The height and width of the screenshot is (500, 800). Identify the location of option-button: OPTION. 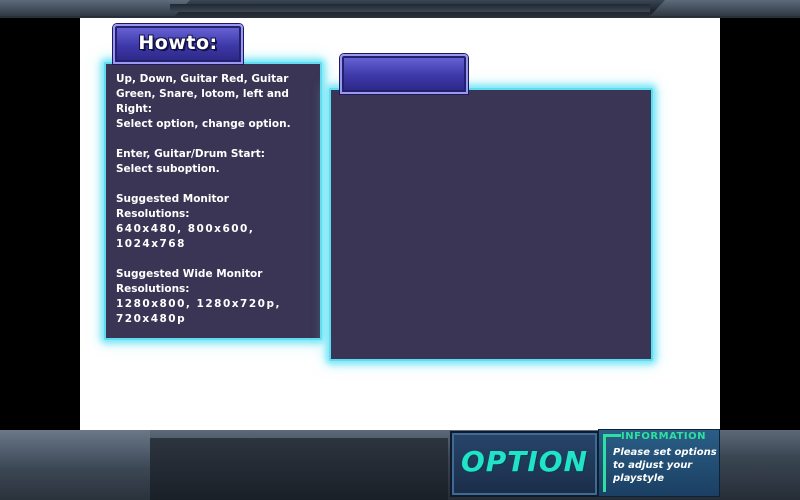
(524, 464).